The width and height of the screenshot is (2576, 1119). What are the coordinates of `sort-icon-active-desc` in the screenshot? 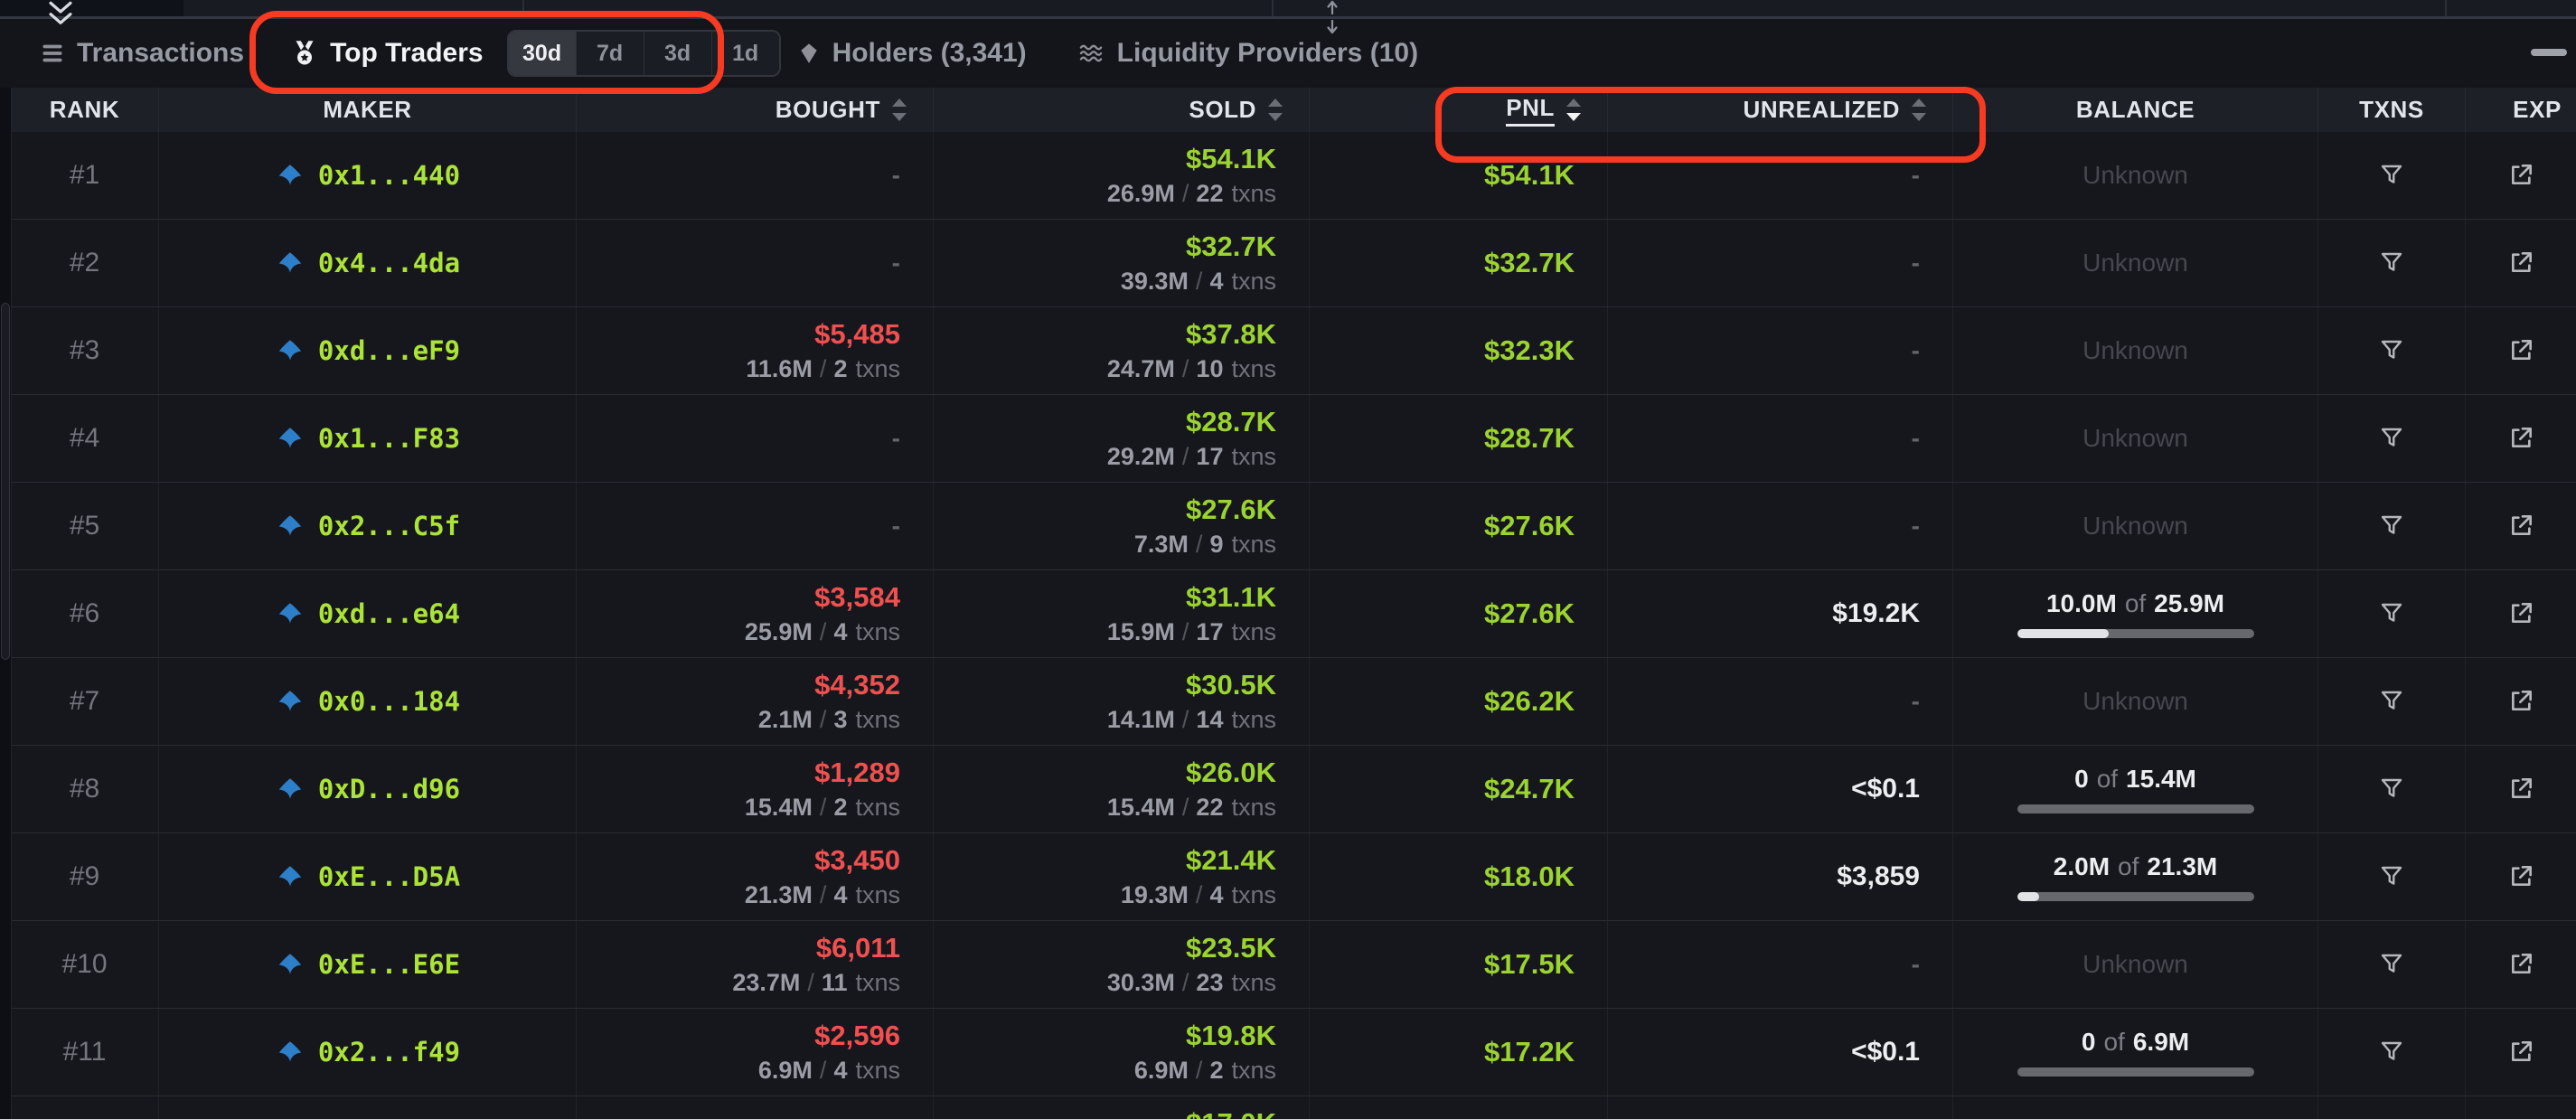 It's located at (1574, 110).